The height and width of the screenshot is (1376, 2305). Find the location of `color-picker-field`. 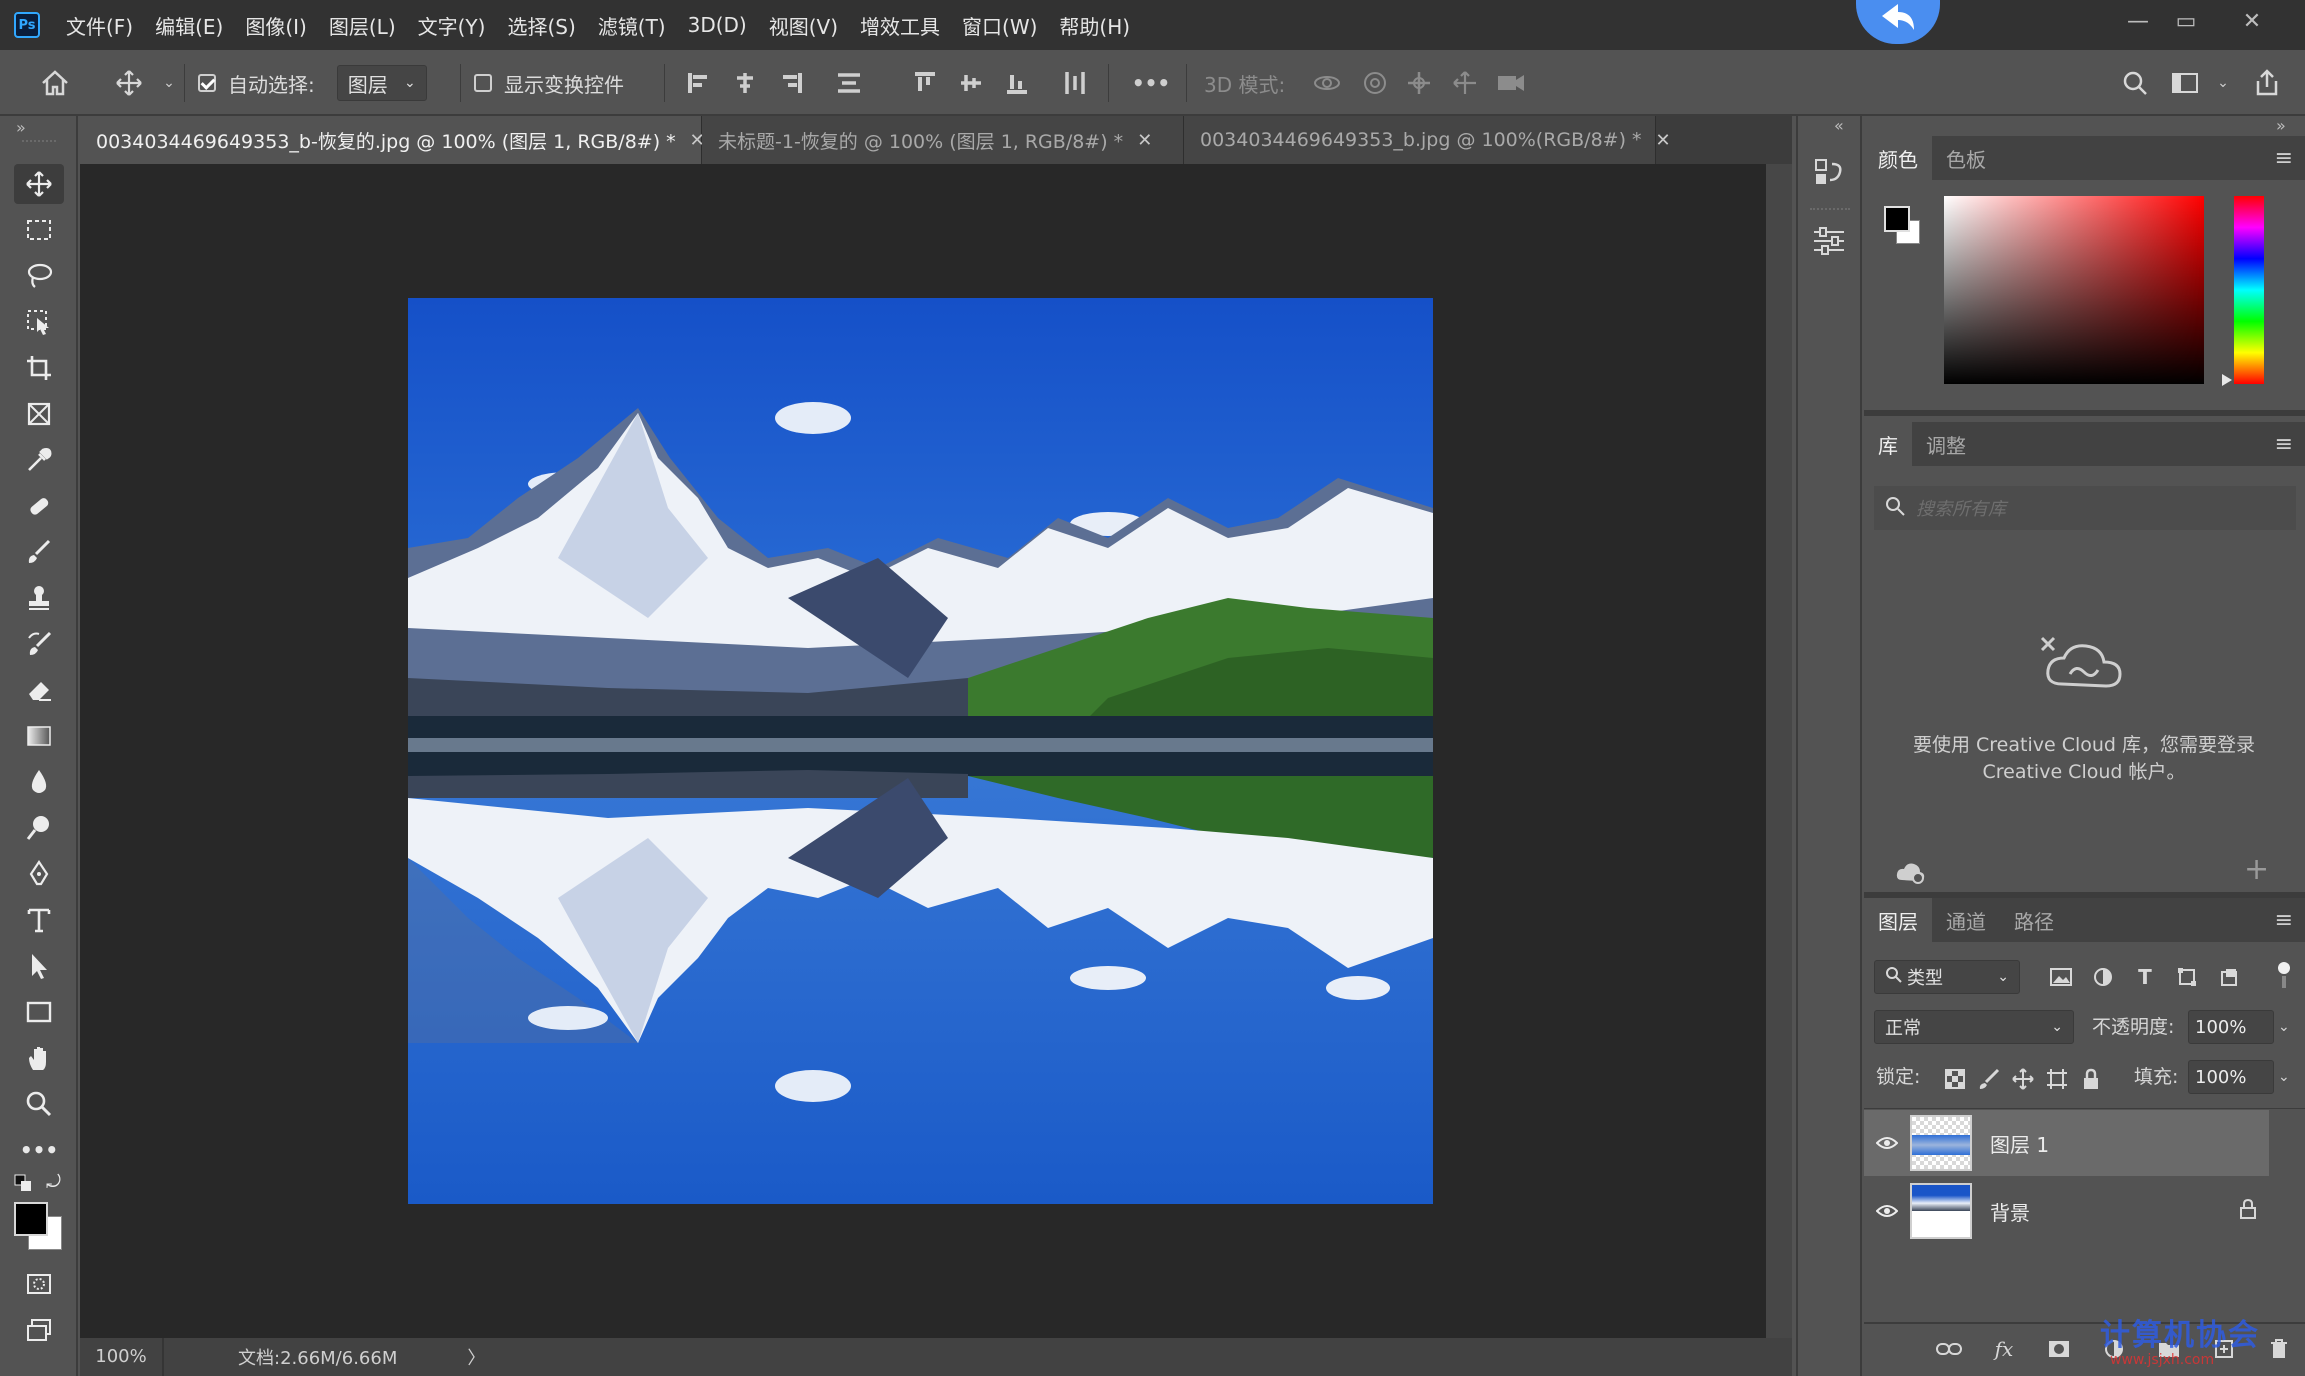

color-picker-field is located at coordinates (2074, 290).